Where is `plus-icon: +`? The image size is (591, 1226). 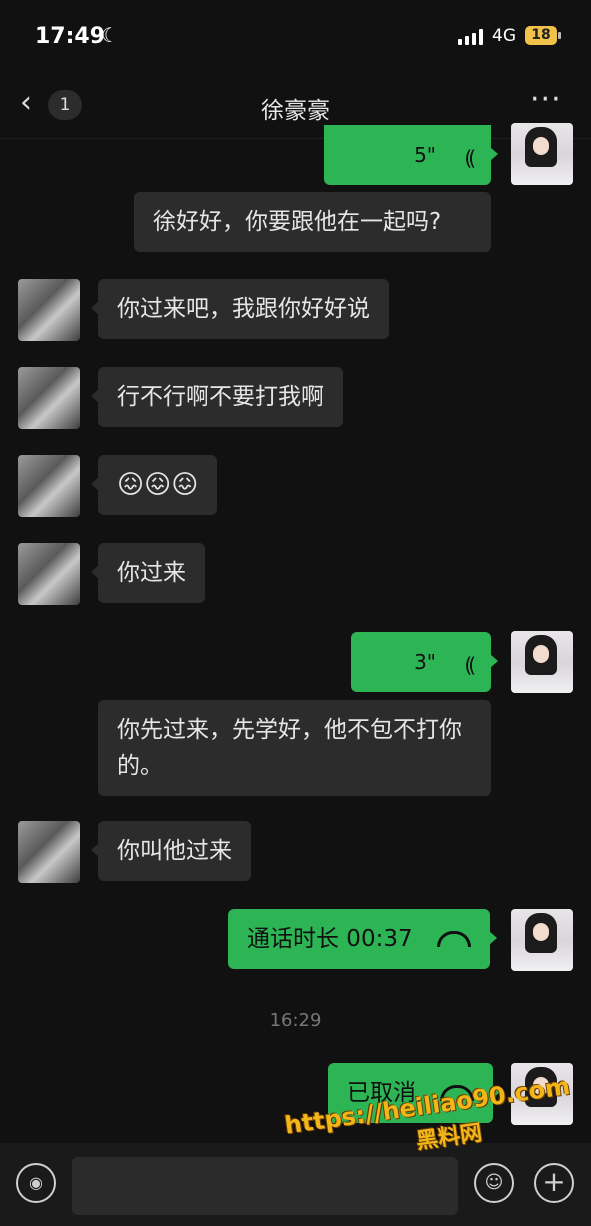
plus-icon: + is located at coordinates (554, 1183).